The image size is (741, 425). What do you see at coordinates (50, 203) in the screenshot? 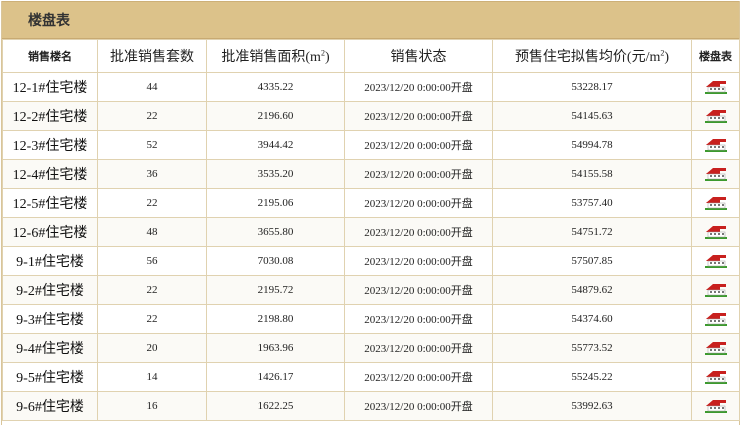
I see `building-name-cell: 12-5#住宅楼` at bounding box center [50, 203].